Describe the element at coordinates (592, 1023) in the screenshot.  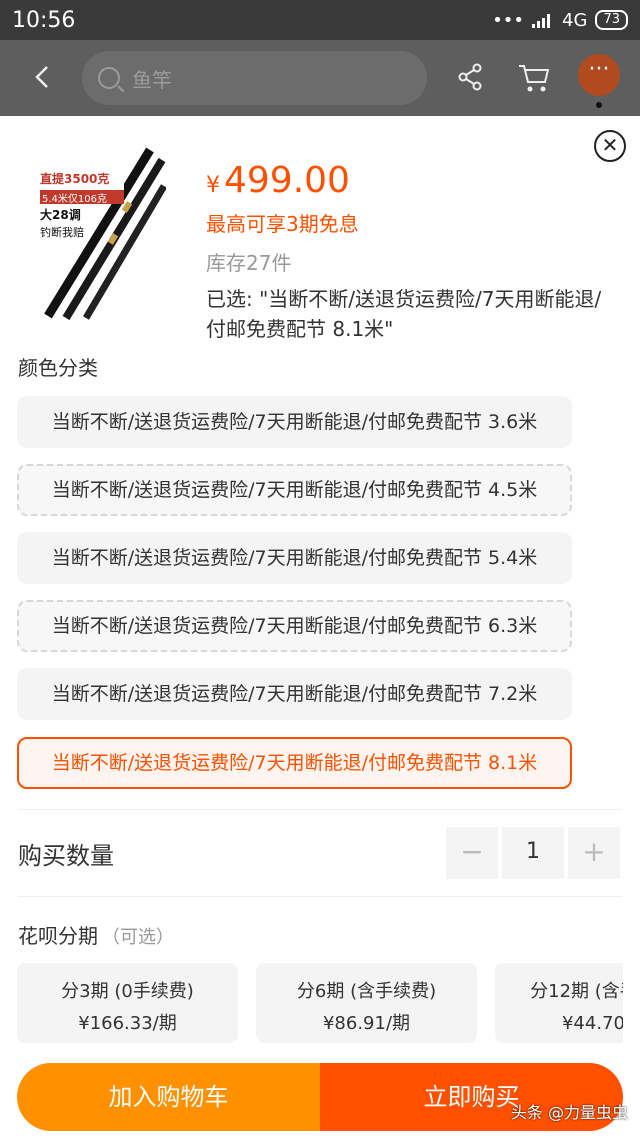
I see `plan-amount: ¥44.70/期` at that location.